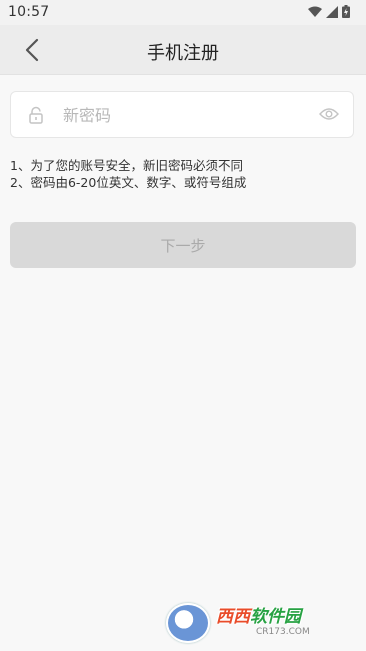 Image resolution: width=366 pixels, height=651 pixels. I want to click on top-navigation-bar: 手机注册, so click(183, 50).